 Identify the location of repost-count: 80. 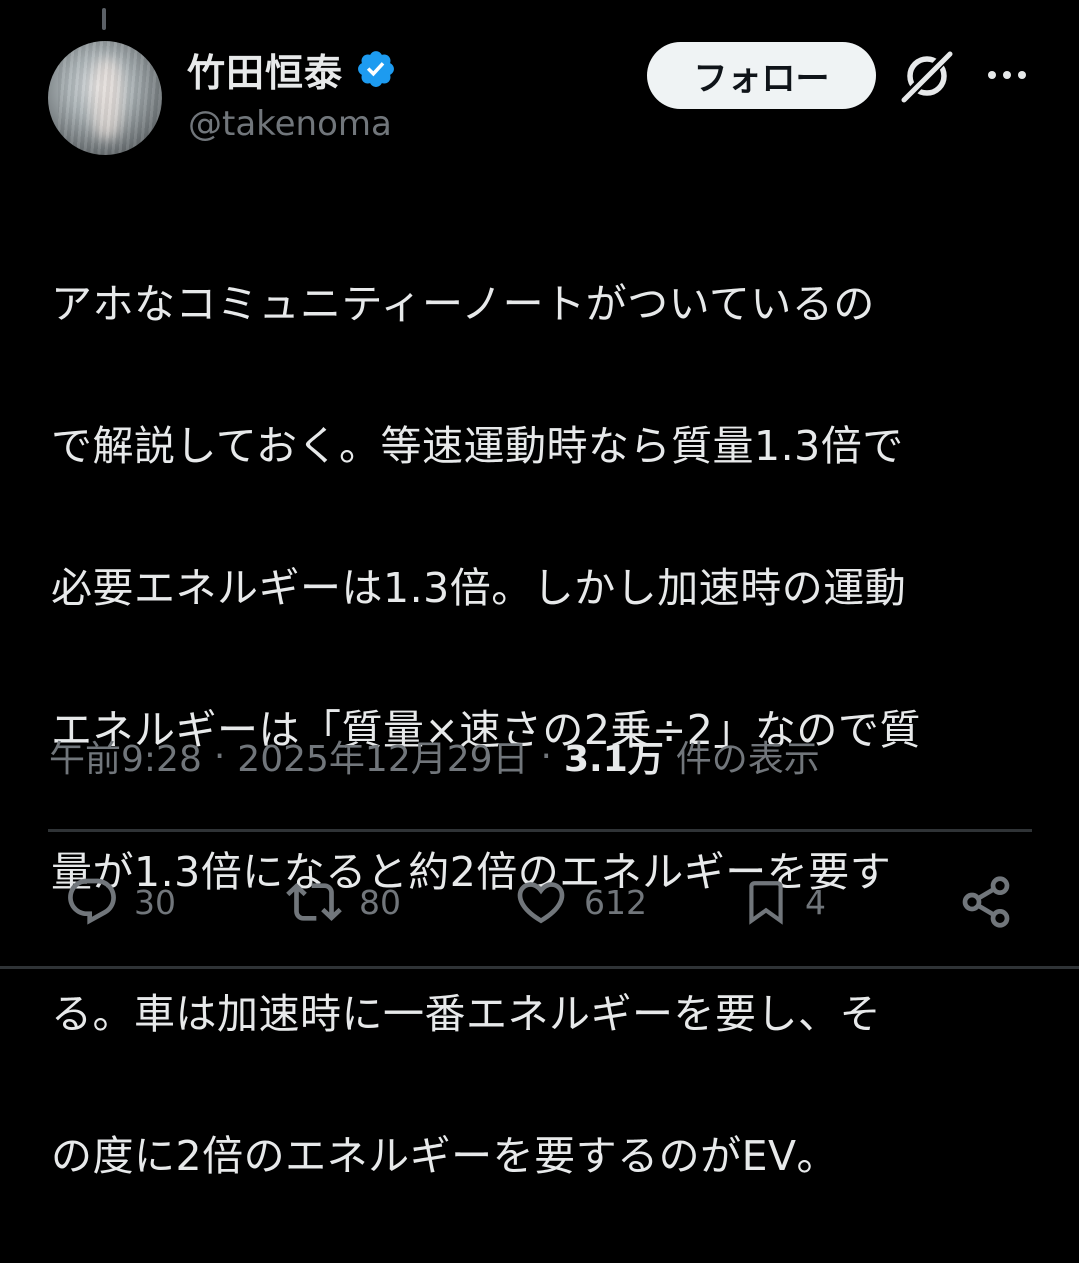
(380, 902).